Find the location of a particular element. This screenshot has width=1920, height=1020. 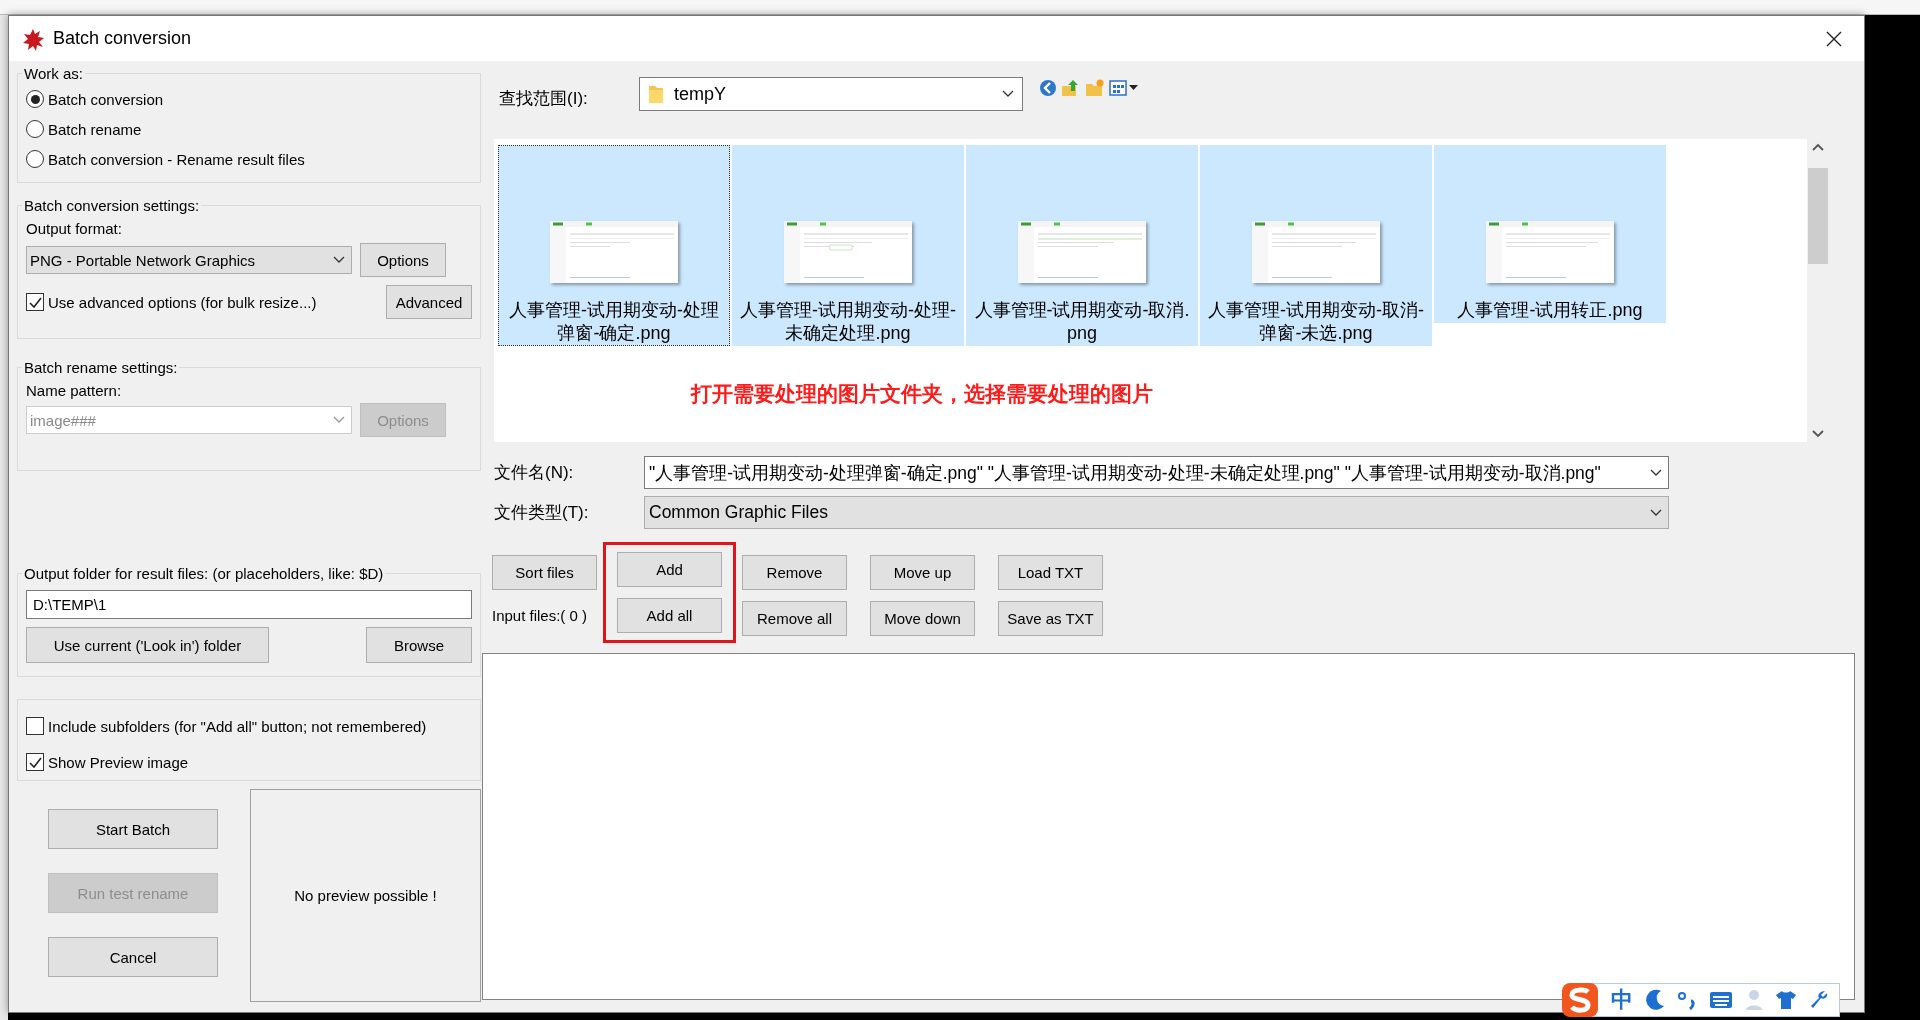

keyboard-icon is located at coordinates (1721, 1000).